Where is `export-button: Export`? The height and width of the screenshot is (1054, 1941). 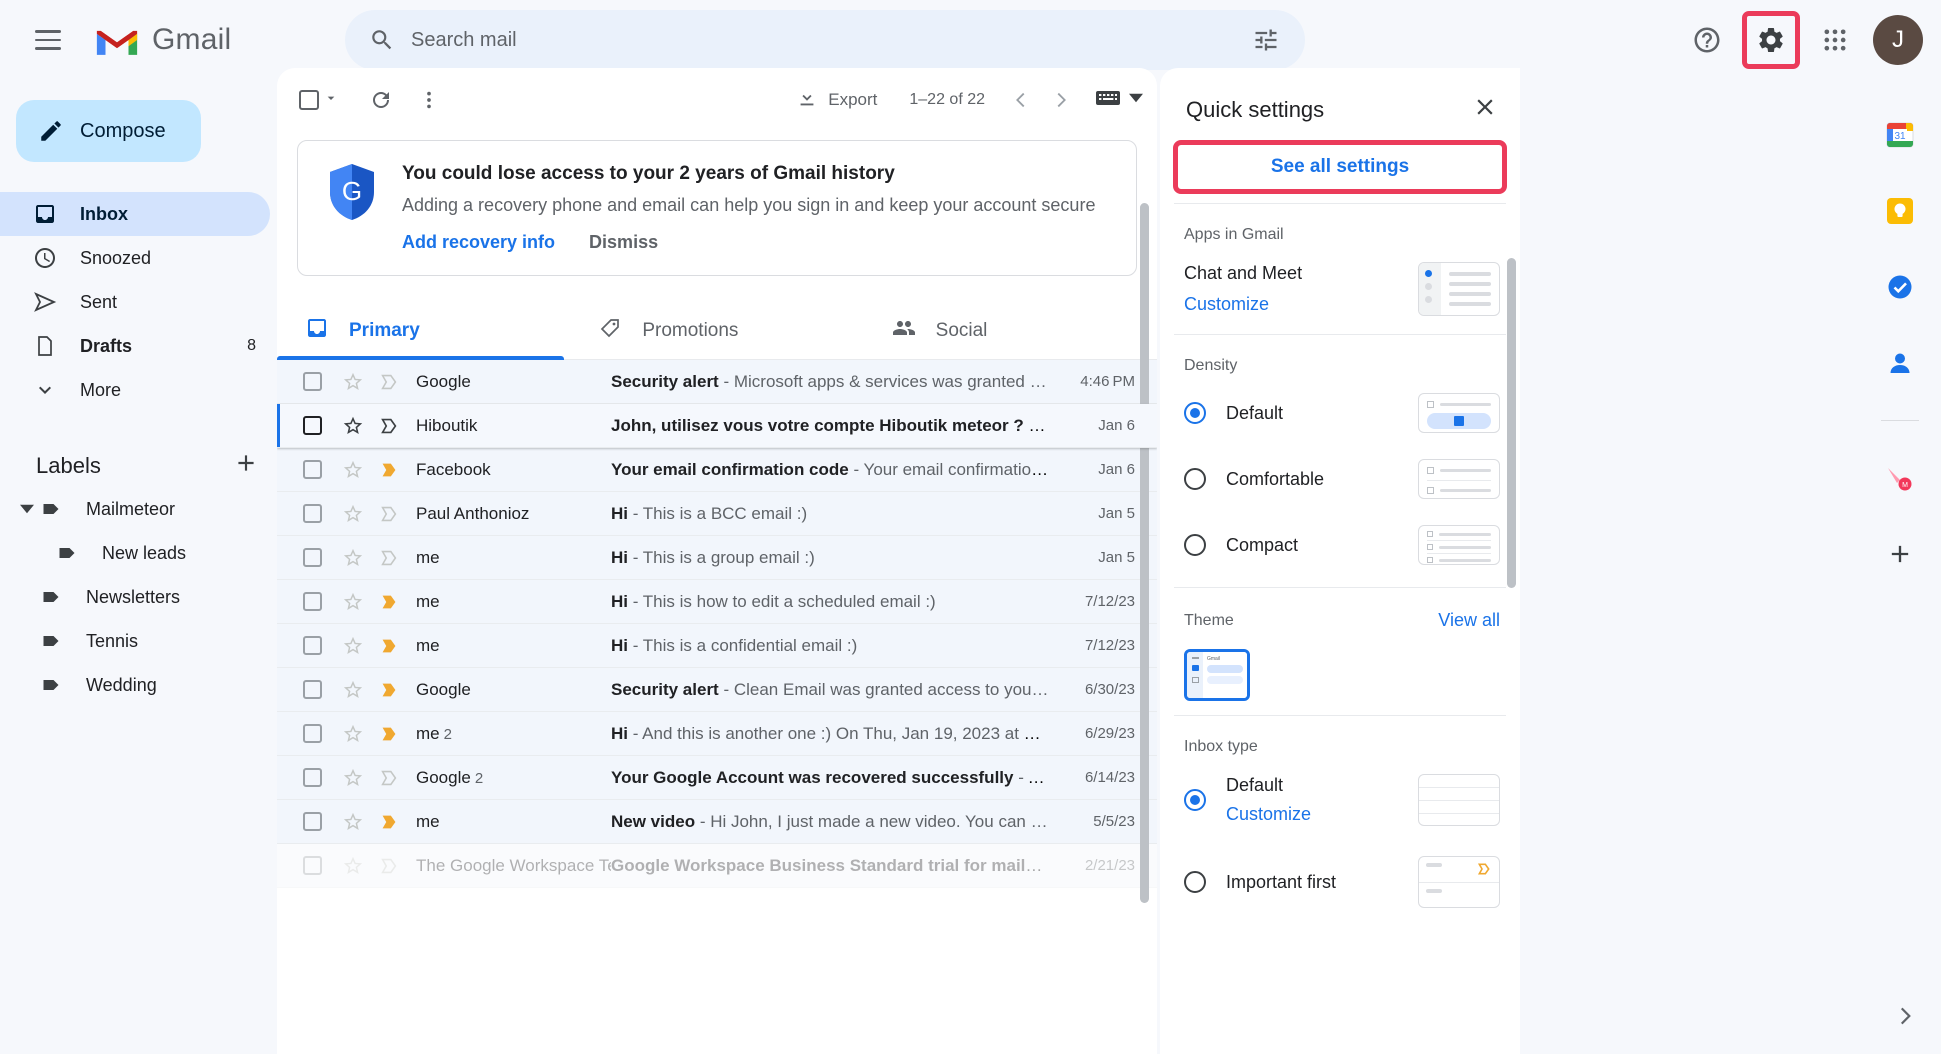 export-button: Export is located at coordinates (836, 100).